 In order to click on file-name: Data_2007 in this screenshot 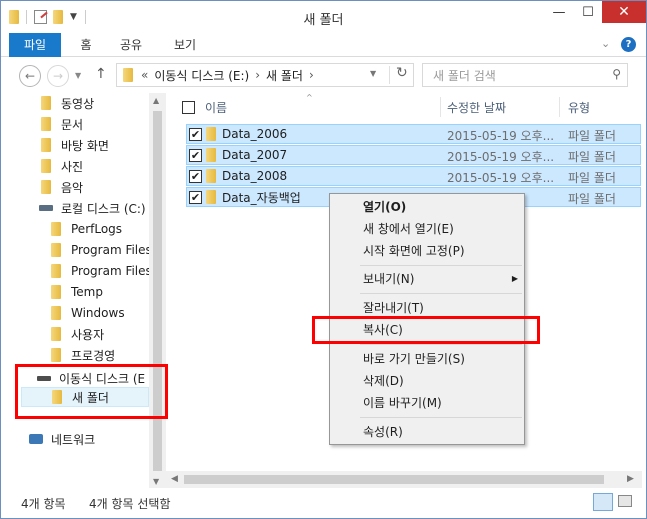, I will do `click(255, 155)`.